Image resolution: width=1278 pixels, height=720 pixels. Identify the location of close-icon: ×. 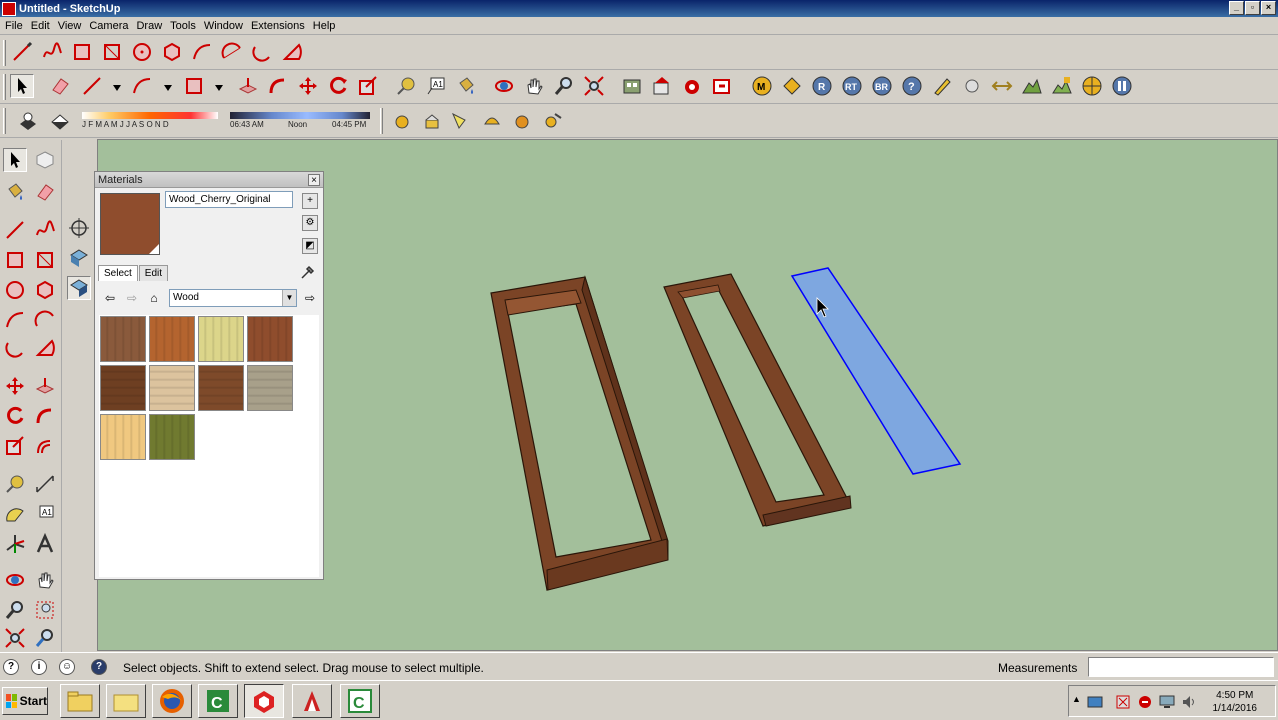
(314, 180).